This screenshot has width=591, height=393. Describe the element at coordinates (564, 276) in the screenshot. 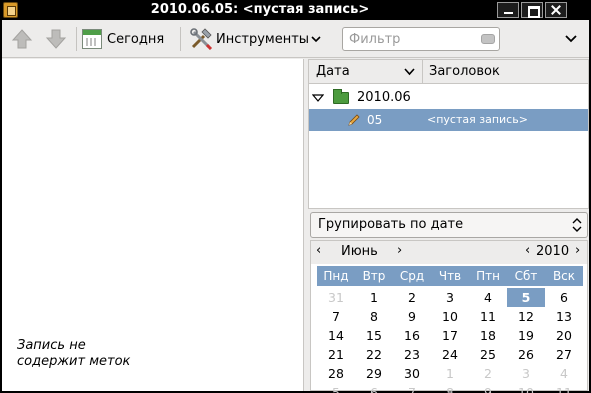

I see `weekday-label: Вск` at that location.